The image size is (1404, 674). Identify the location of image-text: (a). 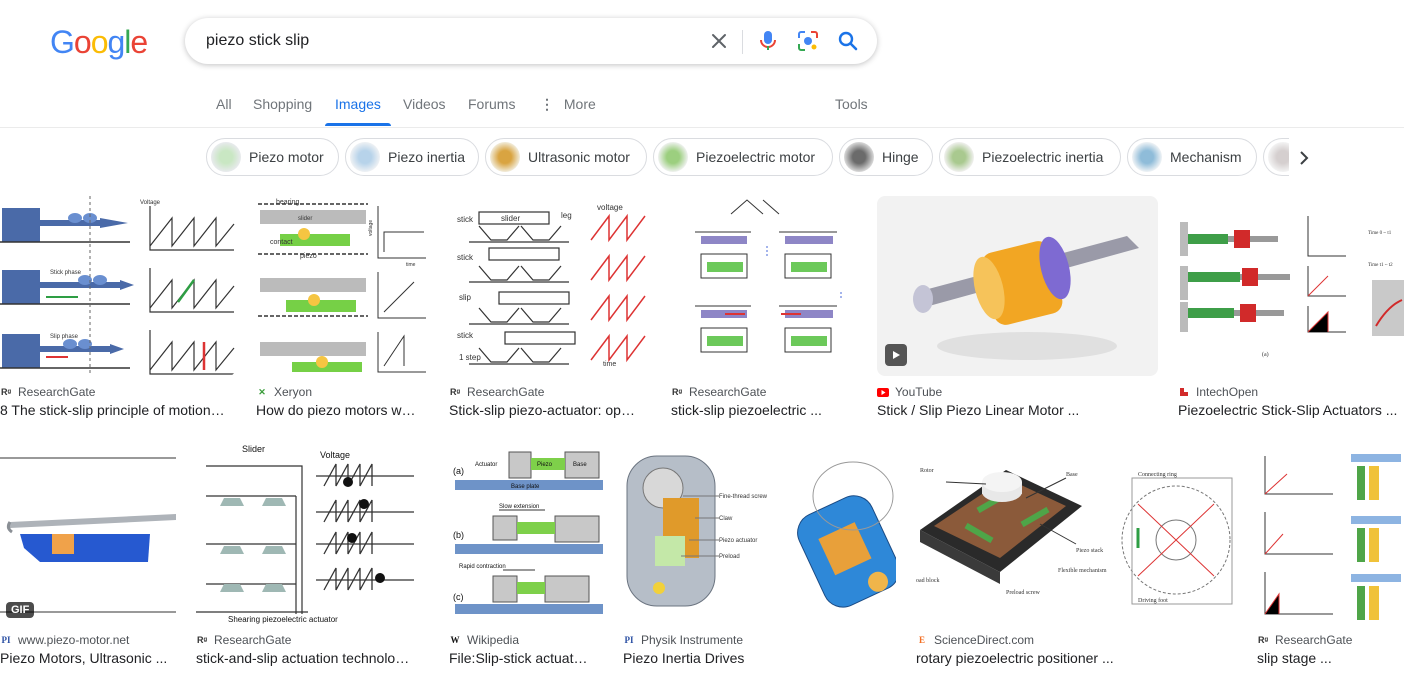
(458, 471).